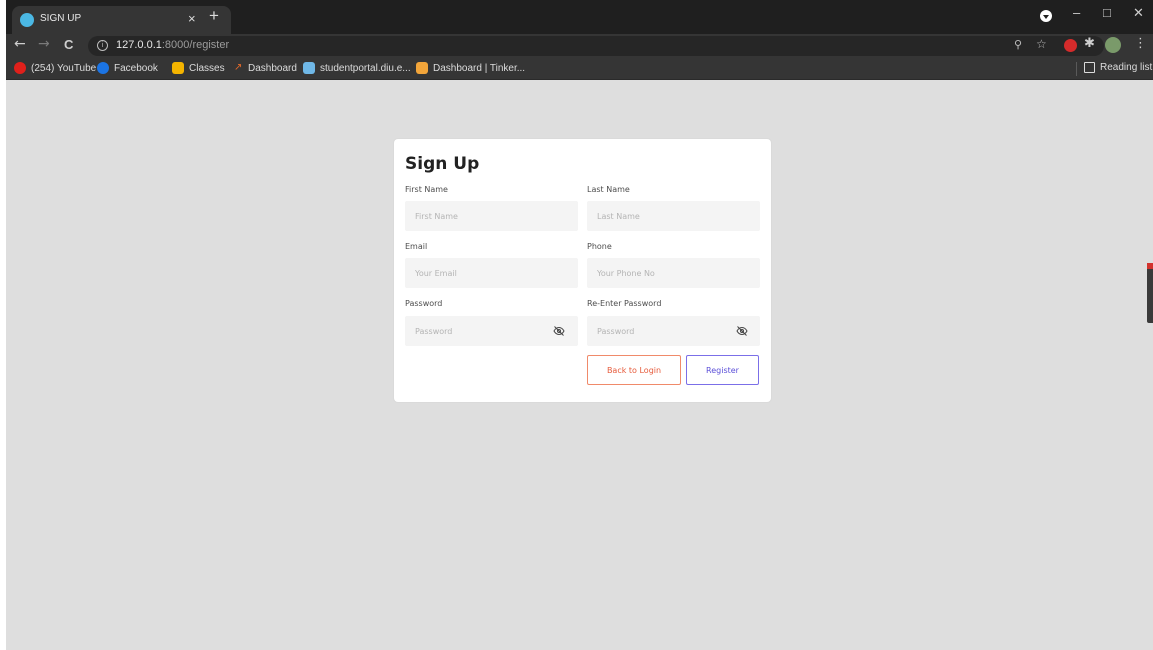  Describe the element at coordinates (272, 68) in the screenshot. I see `bookmark-label: Dashboard` at that location.